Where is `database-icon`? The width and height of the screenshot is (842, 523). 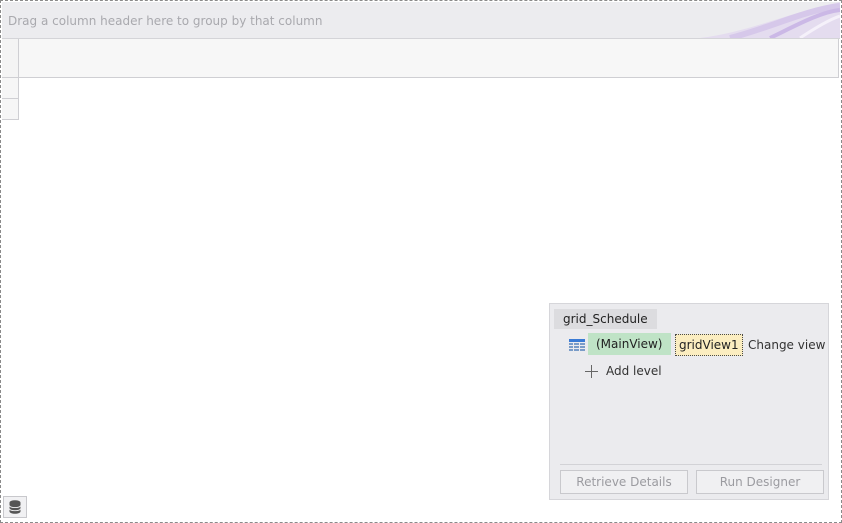 database-icon is located at coordinates (15, 507).